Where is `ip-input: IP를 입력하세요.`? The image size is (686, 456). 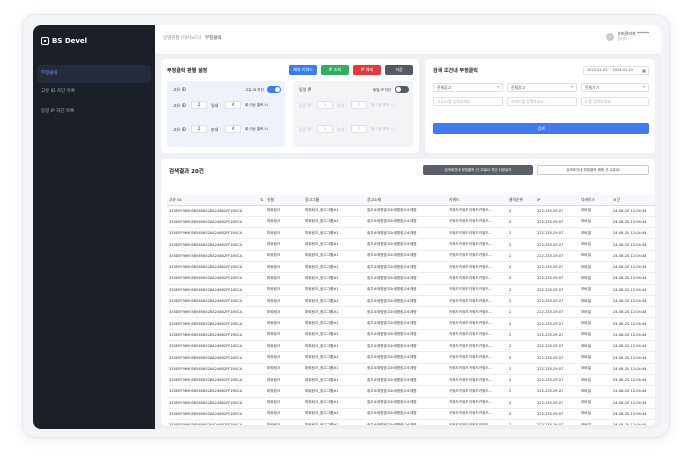
ip-input: IP를 입력하세요. is located at coordinates (615, 101).